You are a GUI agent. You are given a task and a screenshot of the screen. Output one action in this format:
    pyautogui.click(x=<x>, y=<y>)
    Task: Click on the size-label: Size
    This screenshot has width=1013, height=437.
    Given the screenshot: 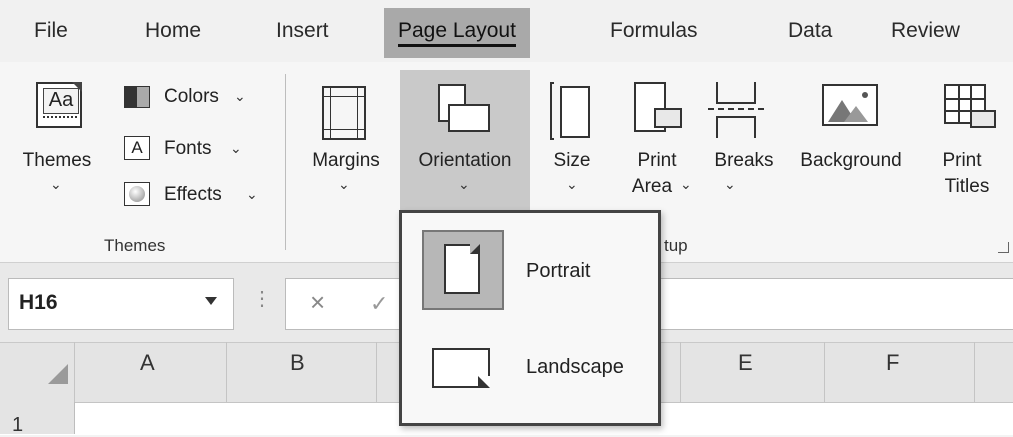 What is the action you would take?
    pyautogui.click(x=572, y=160)
    